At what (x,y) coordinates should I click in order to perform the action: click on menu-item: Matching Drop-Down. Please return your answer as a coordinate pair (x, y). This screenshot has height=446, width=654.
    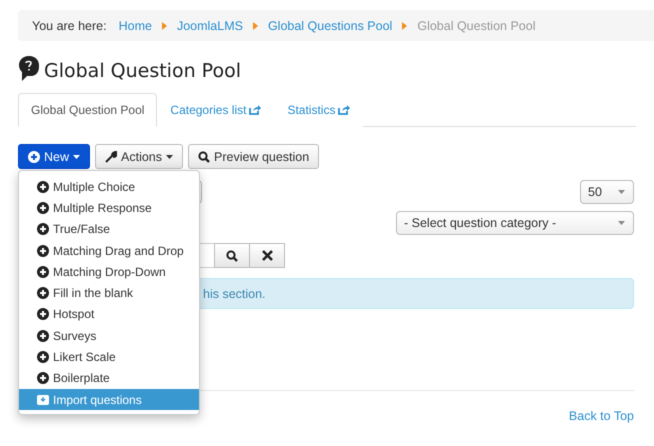
    Looking at the image, I should click on (109, 271).